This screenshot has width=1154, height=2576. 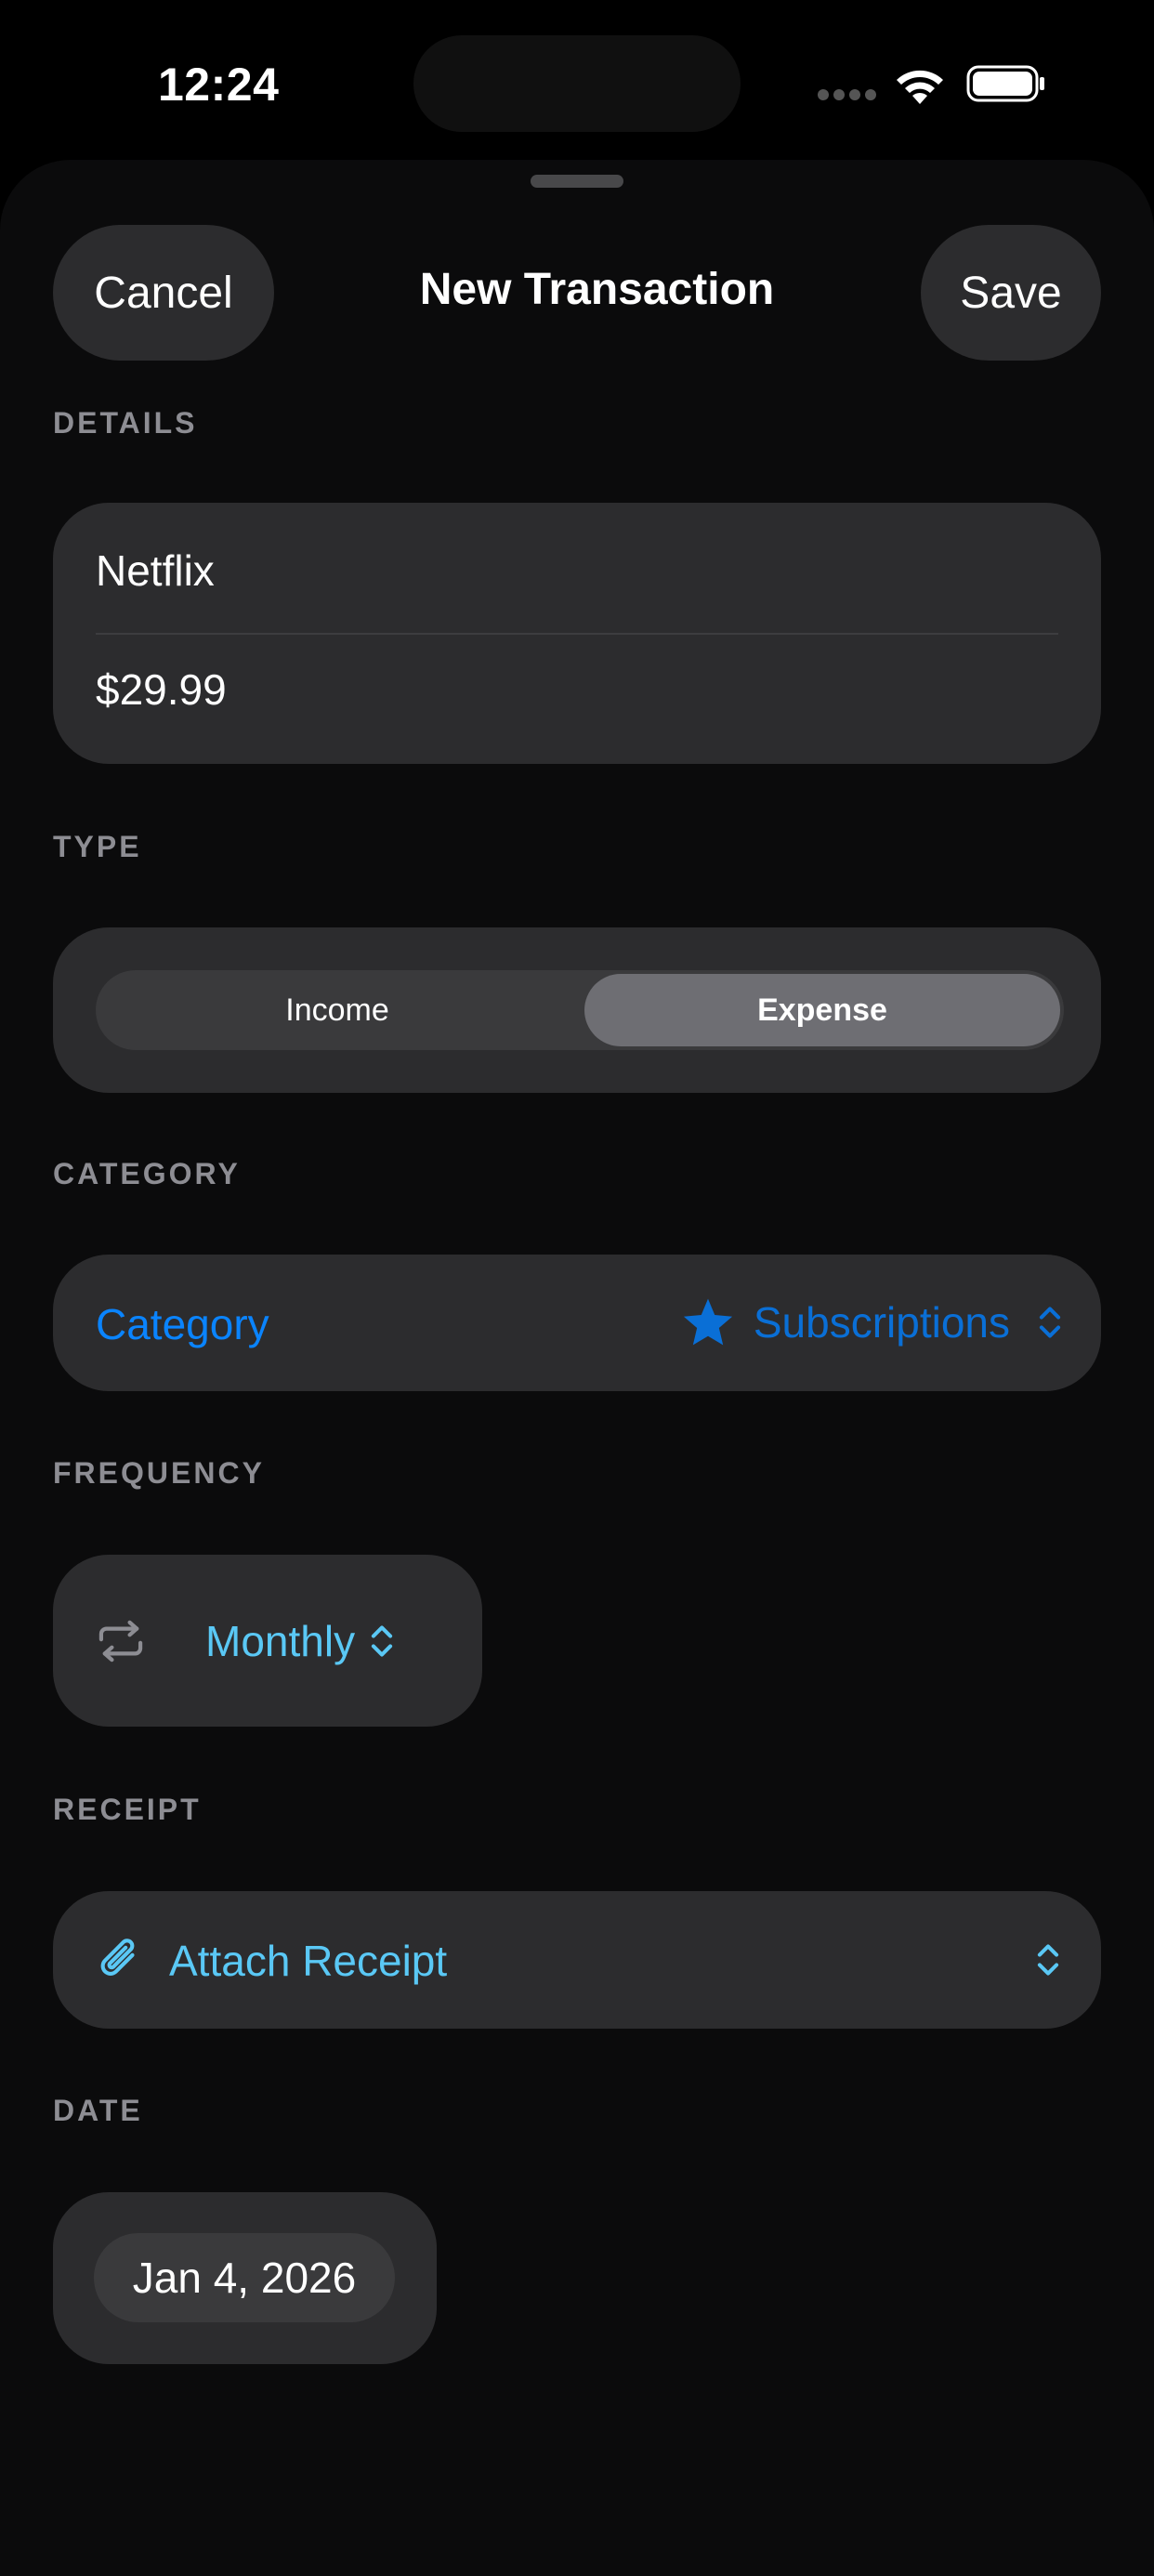 I want to click on segment-income: Income, so click(x=337, y=1010).